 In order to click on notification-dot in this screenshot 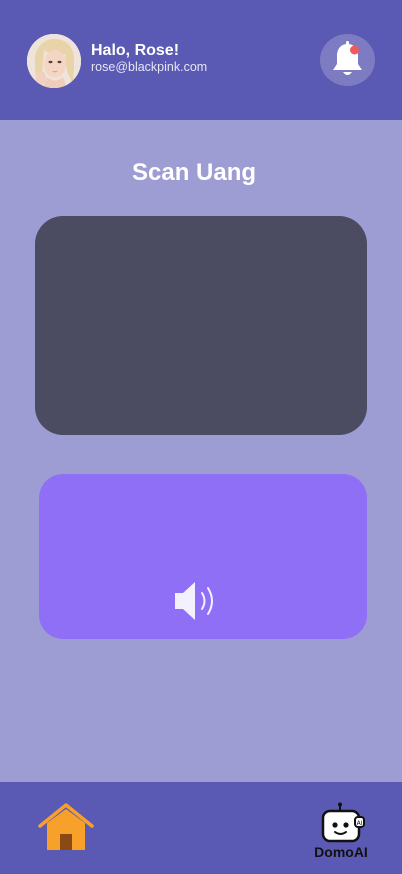, I will do `click(354, 50)`.